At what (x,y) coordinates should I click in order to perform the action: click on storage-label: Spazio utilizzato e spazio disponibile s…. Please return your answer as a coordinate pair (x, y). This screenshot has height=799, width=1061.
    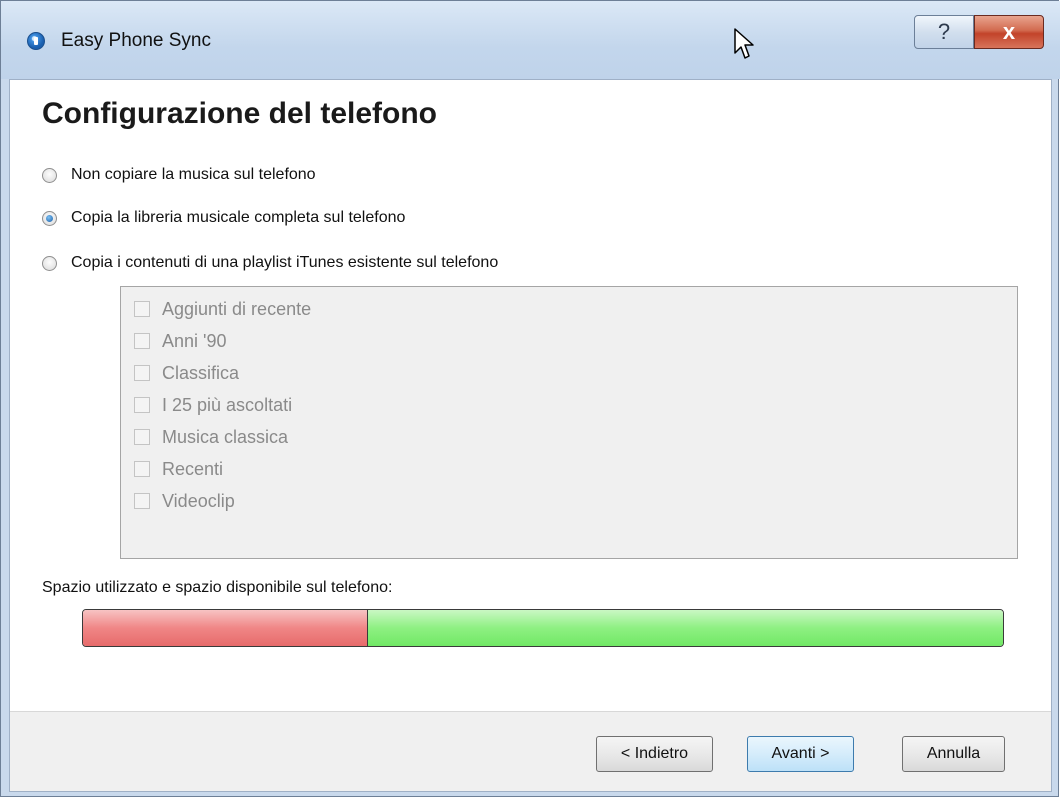
    Looking at the image, I should click on (217, 587).